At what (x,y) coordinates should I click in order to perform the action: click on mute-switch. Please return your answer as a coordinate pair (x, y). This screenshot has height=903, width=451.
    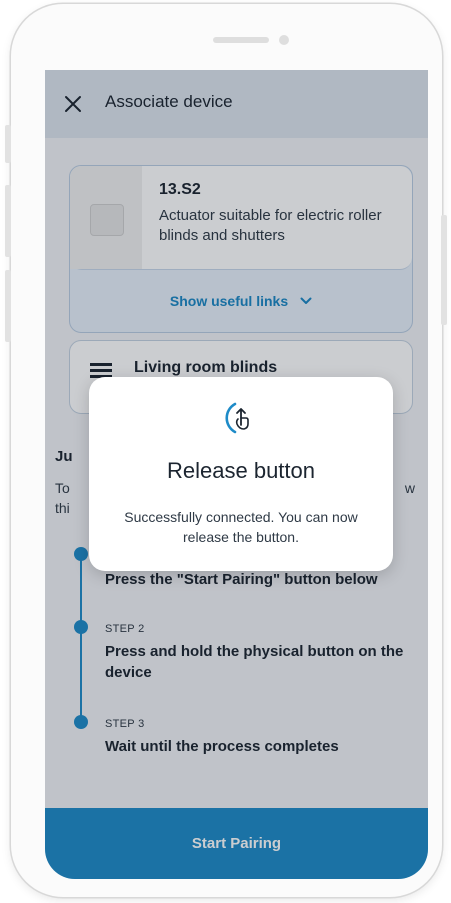
    Looking at the image, I should click on (8, 144).